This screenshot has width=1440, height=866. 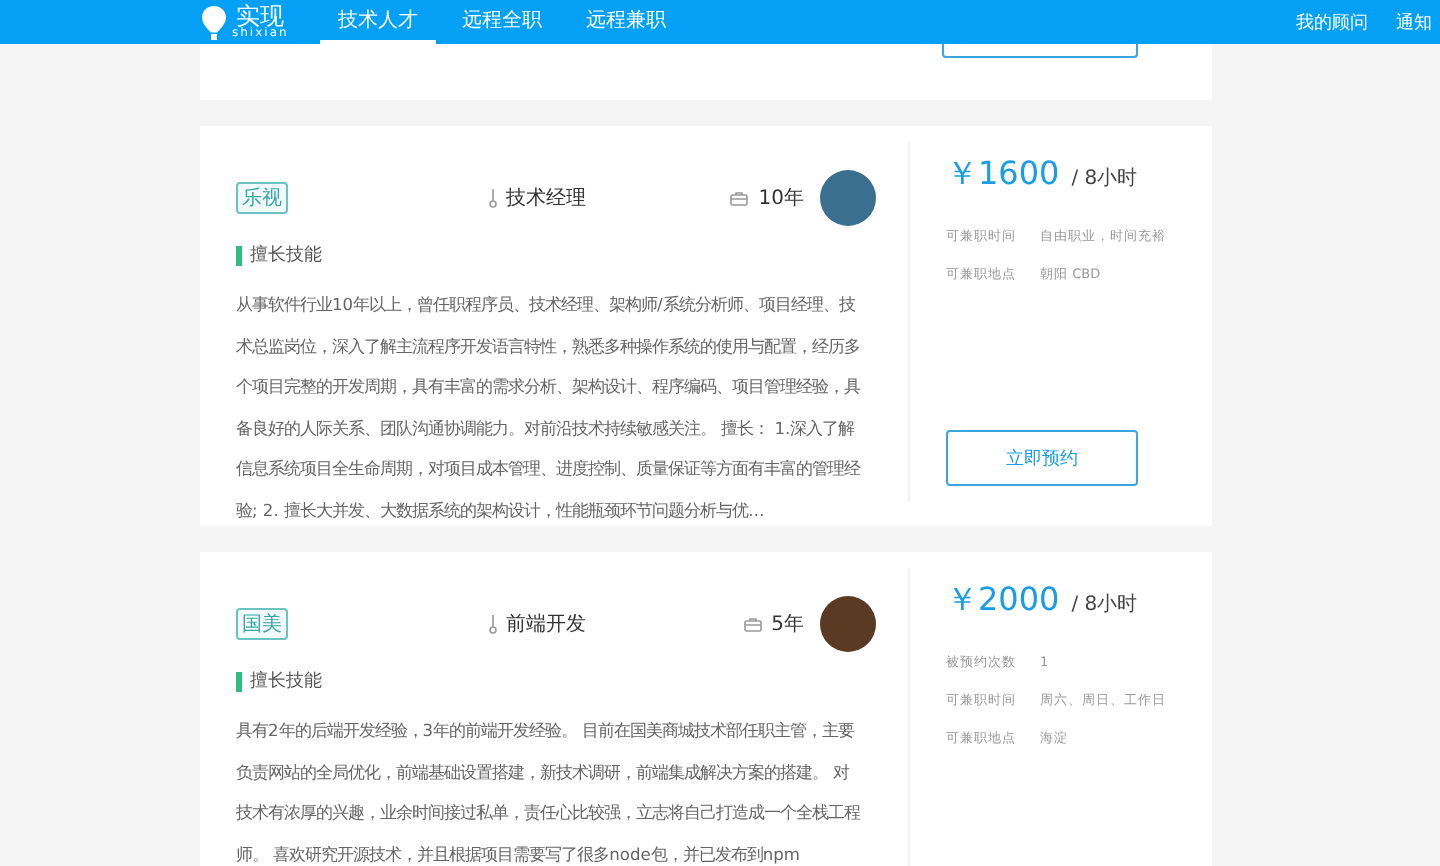 I want to click on nav-tab: 远程全职, so click(x=502, y=22).